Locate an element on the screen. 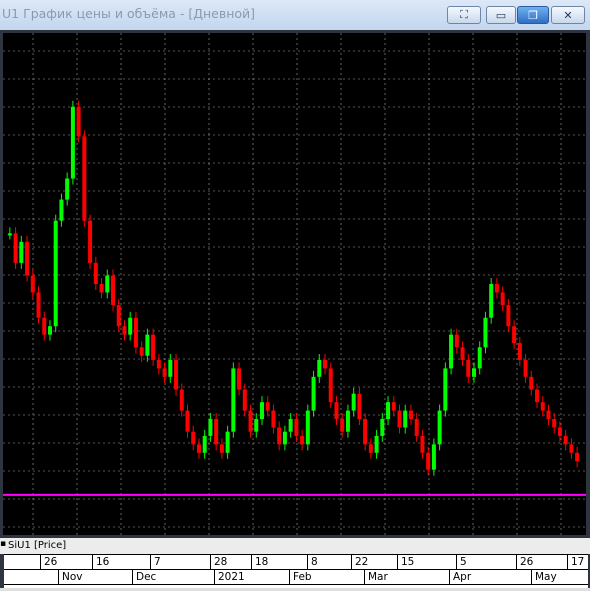 The image size is (590, 591). month-tick: Apr is located at coordinates (460, 577).